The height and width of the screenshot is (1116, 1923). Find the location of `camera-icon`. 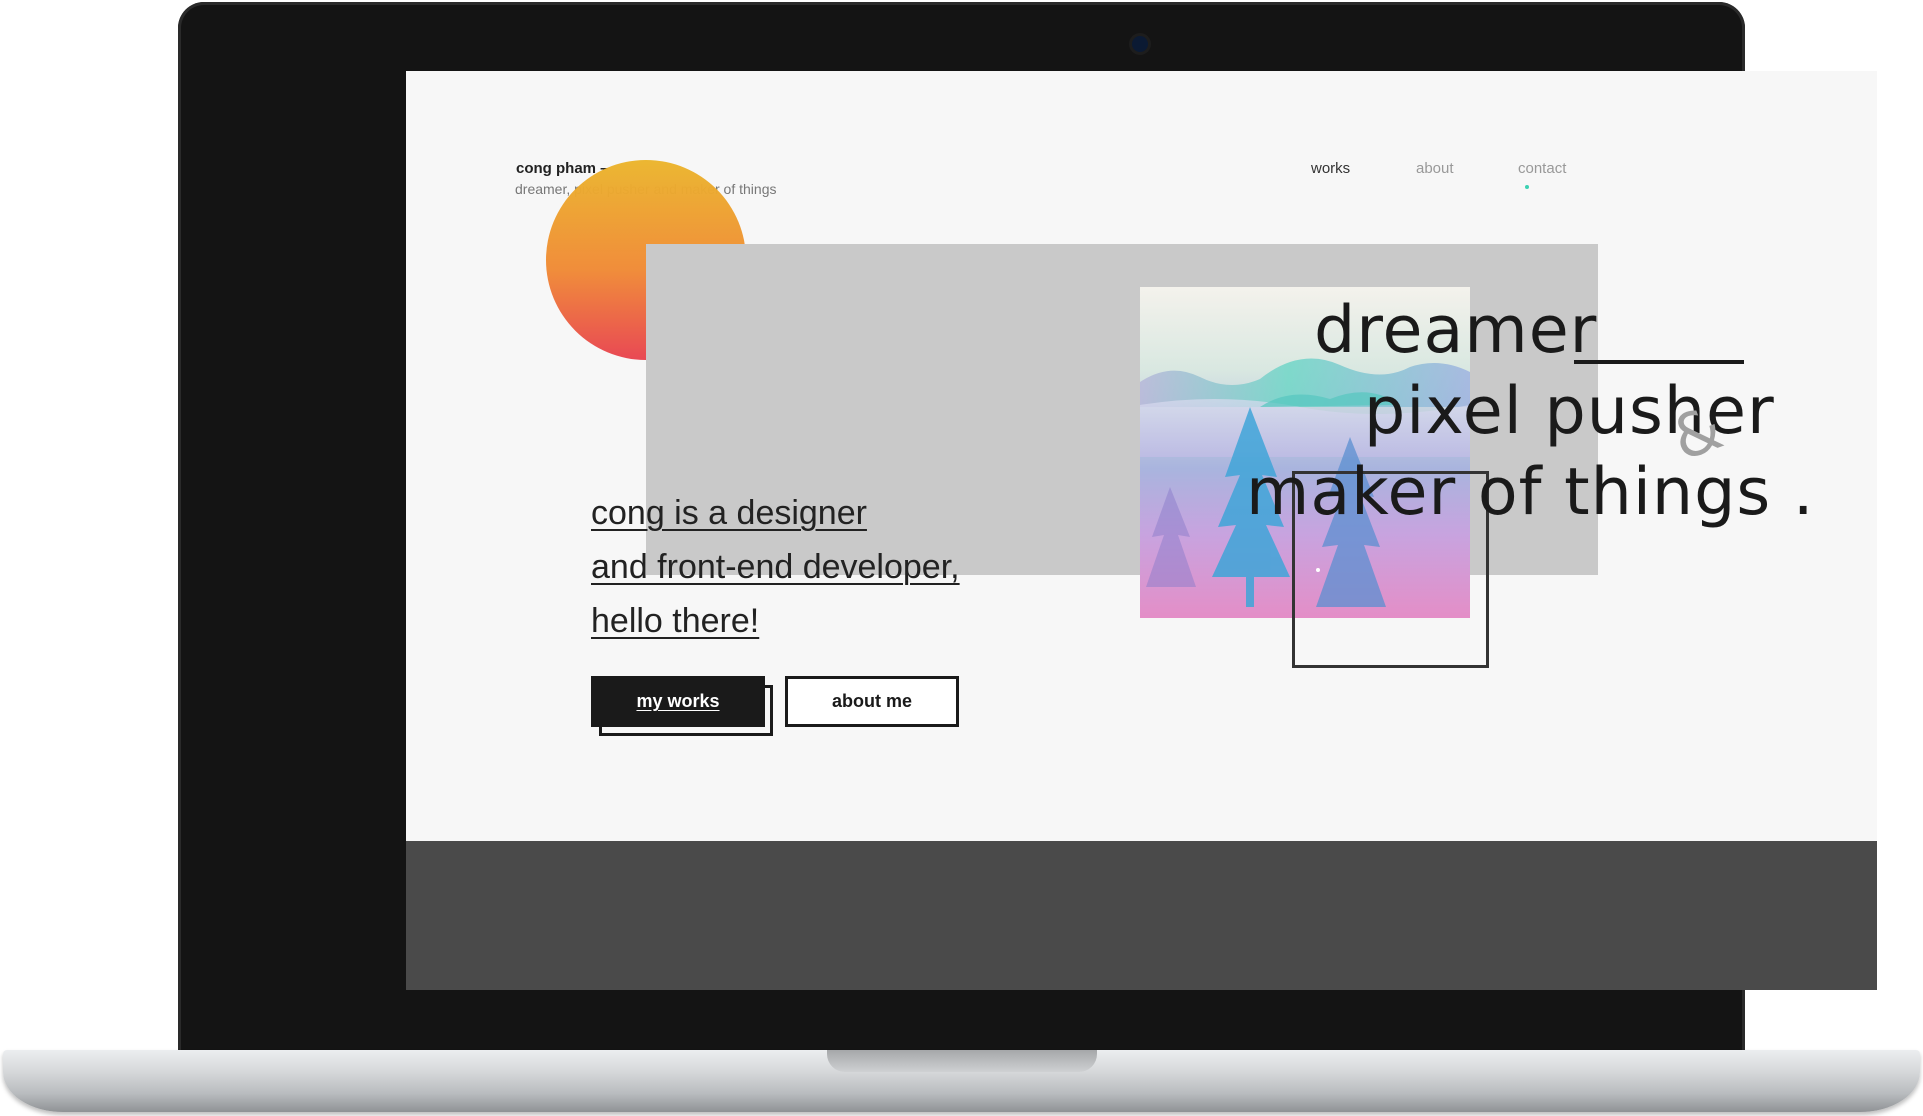

camera-icon is located at coordinates (1140, 44).